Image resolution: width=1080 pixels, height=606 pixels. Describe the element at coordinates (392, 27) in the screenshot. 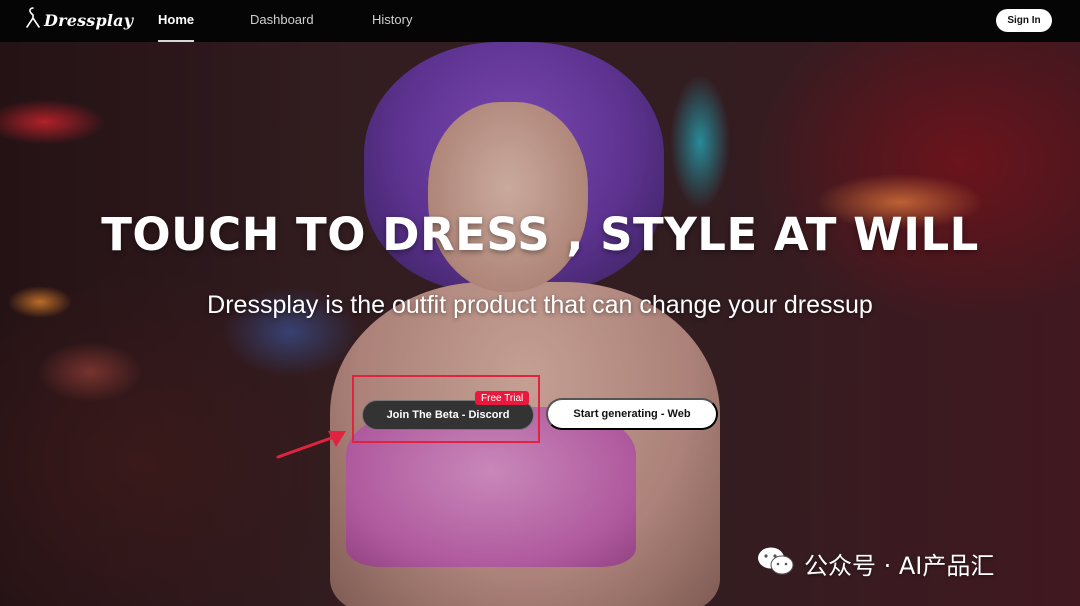

I see `nav-history-link: History` at that location.